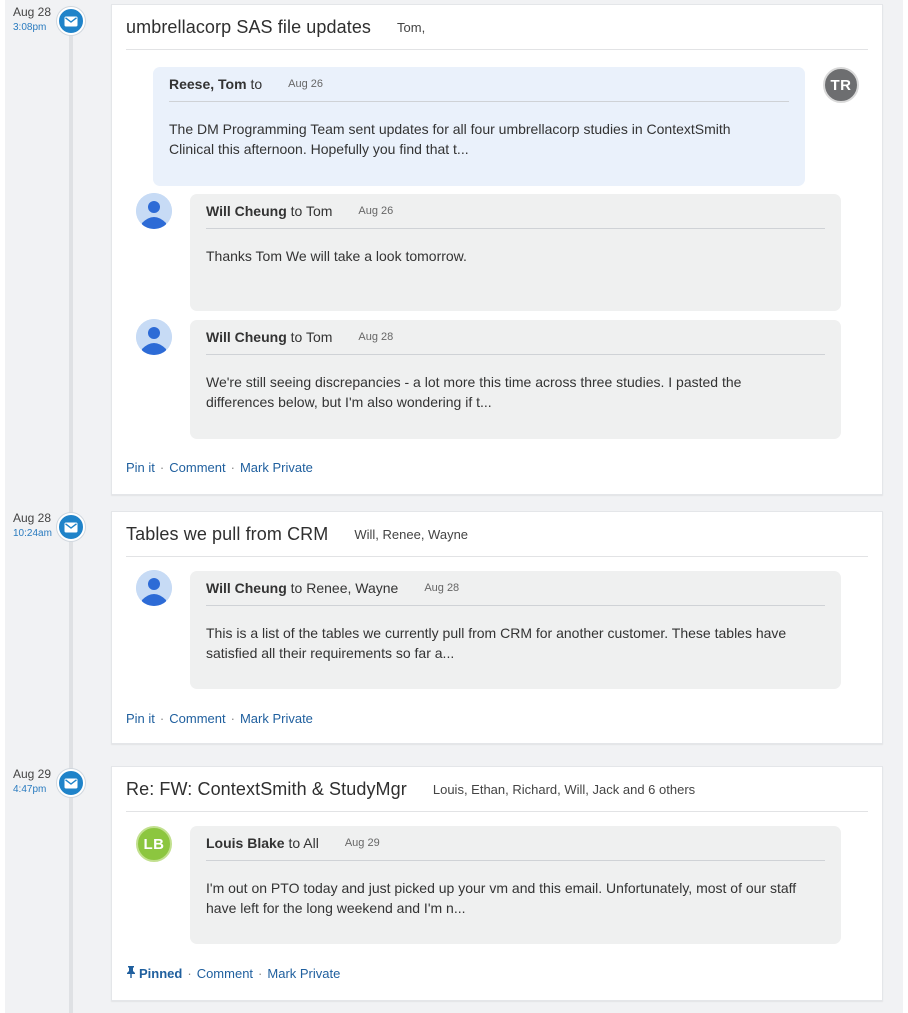  Describe the element at coordinates (131, 972) in the screenshot. I see `pin-icon` at that location.